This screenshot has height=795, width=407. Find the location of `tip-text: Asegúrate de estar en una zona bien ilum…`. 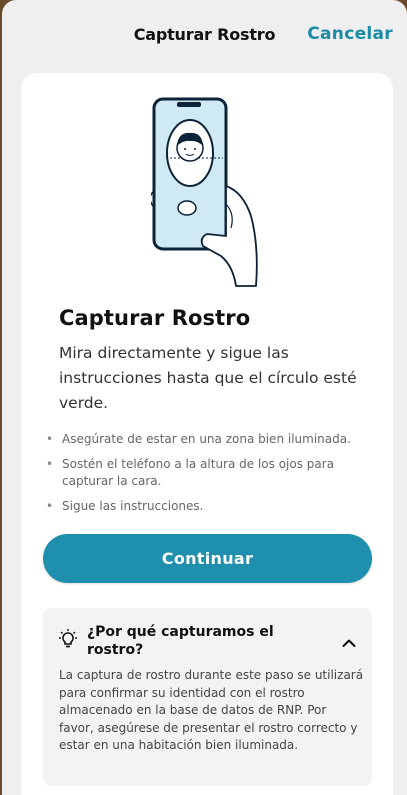

tip-text: Asegúrate de estar en una zona bien ilum… is located at coordinates (206, 439).